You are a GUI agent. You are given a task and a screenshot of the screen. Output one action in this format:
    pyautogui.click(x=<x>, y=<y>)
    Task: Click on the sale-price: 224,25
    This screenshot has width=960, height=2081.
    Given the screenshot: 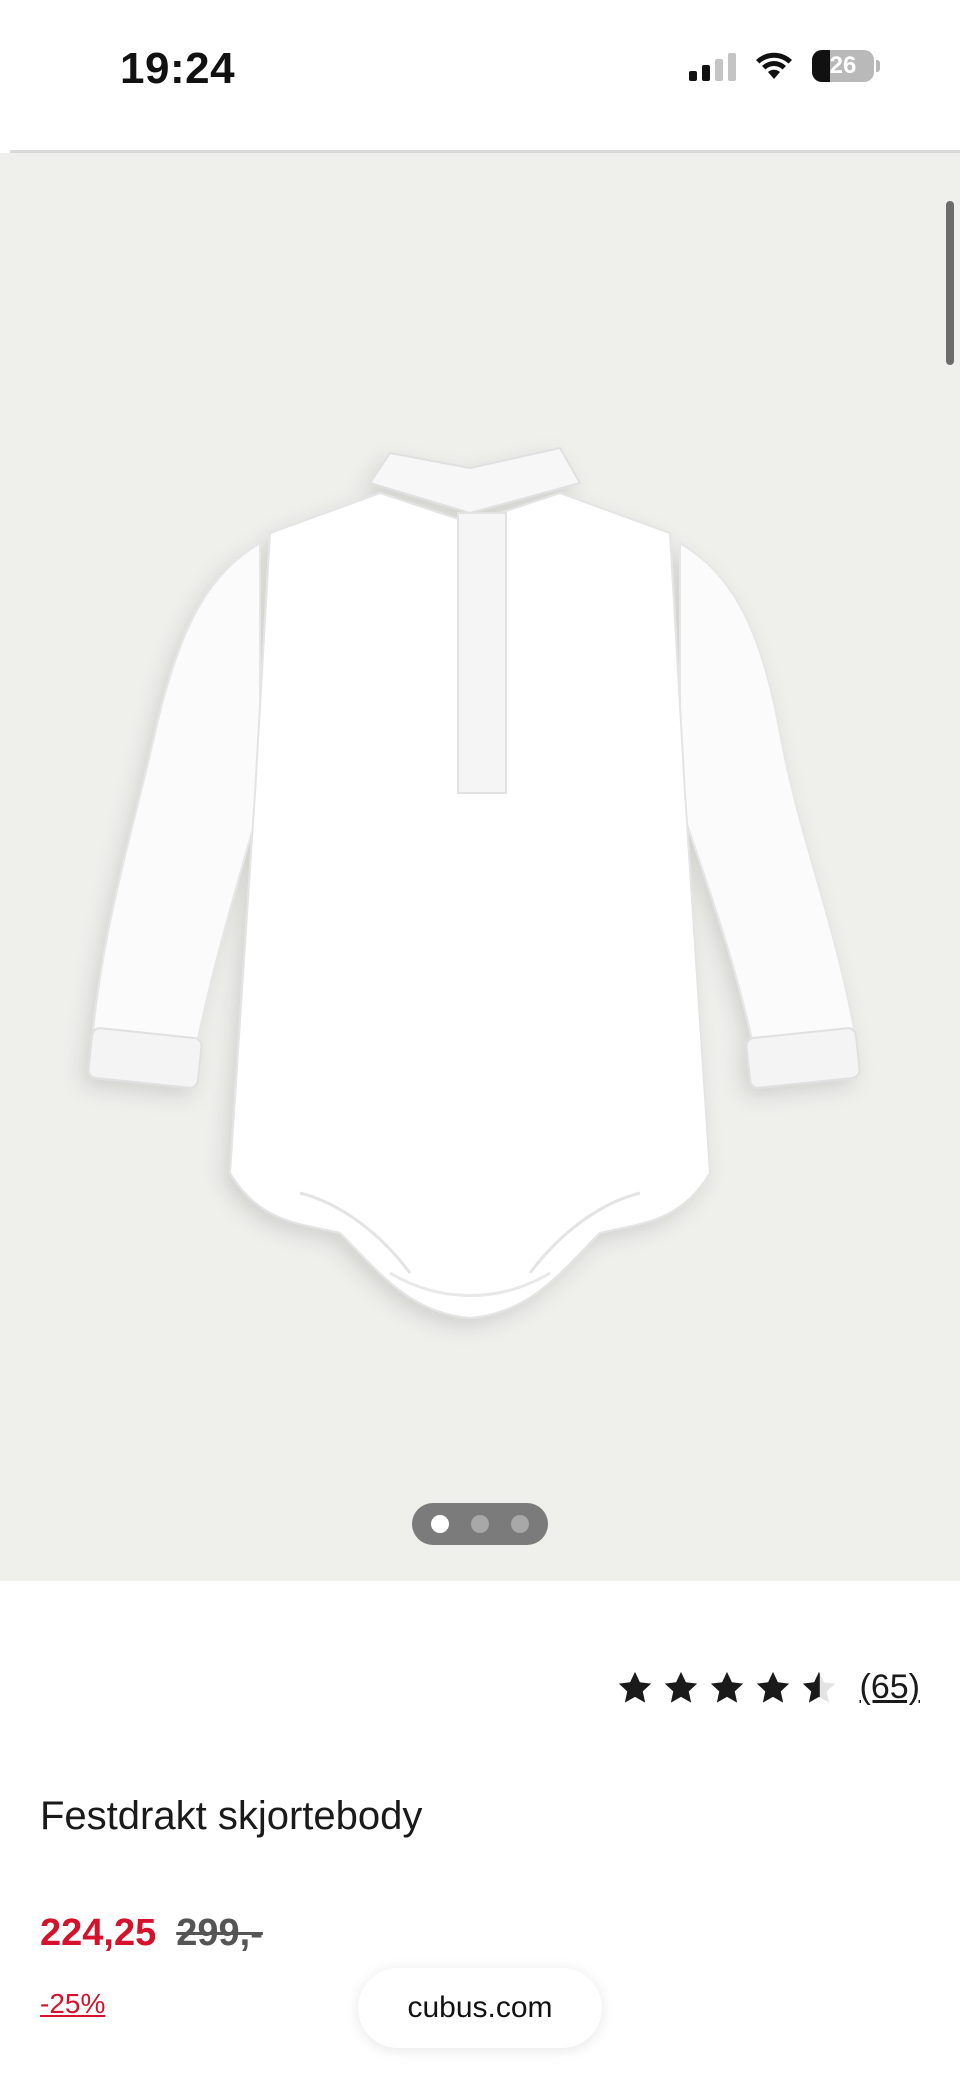 What is the action you would take?
    pyautogui.click(x=98, y=1933)
    